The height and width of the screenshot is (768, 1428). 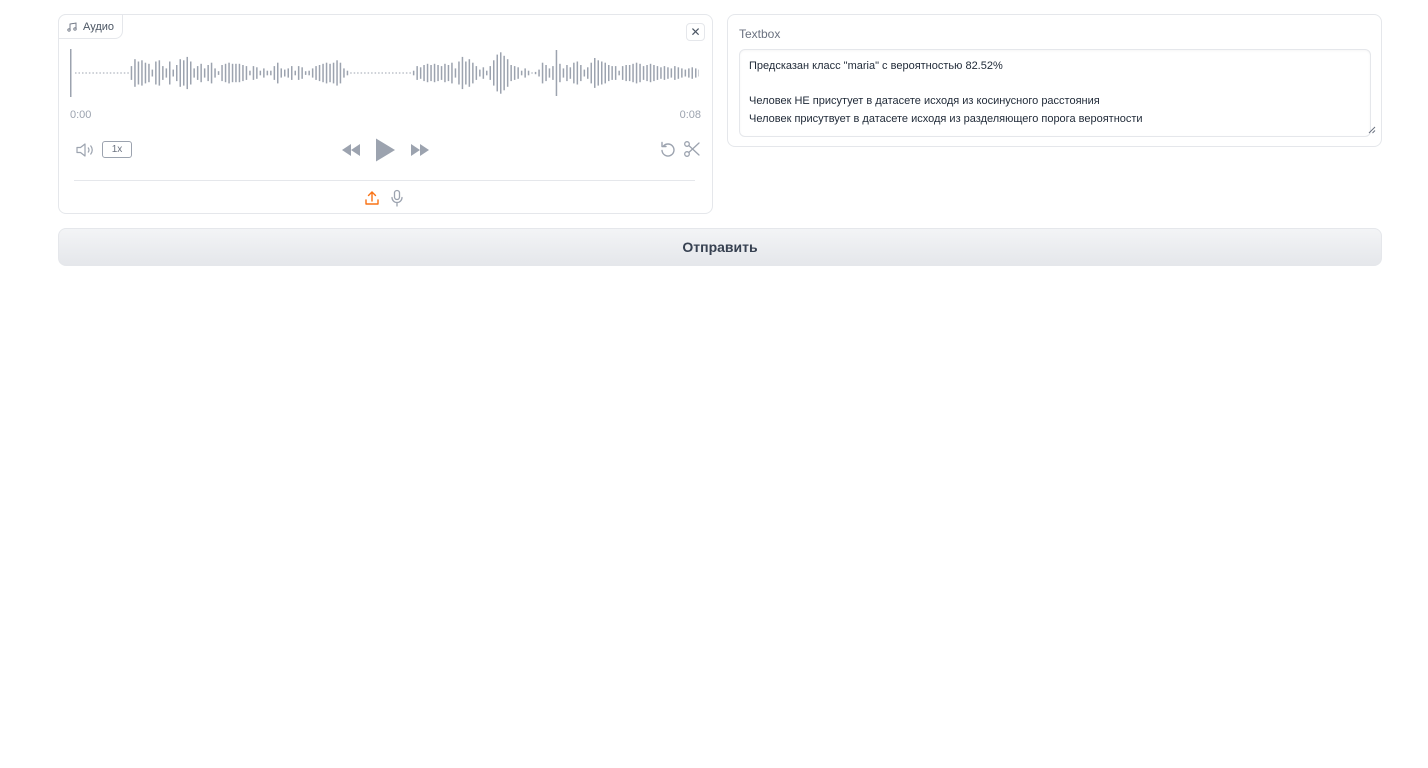 I want to click on music-note-icon, so click(x=72, y=26).